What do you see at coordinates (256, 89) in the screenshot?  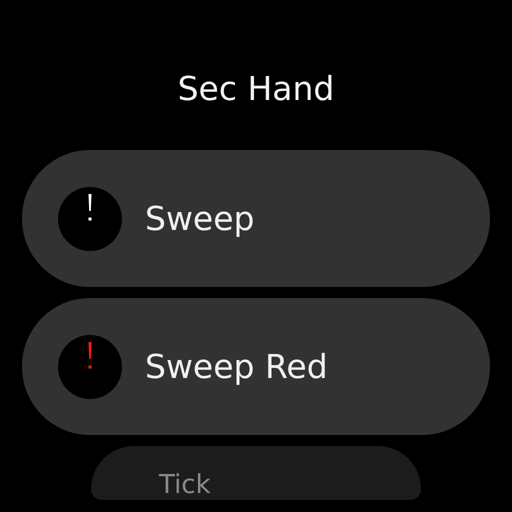 I see `screen-title: Sec Hand` at bounding box center [256, 89].